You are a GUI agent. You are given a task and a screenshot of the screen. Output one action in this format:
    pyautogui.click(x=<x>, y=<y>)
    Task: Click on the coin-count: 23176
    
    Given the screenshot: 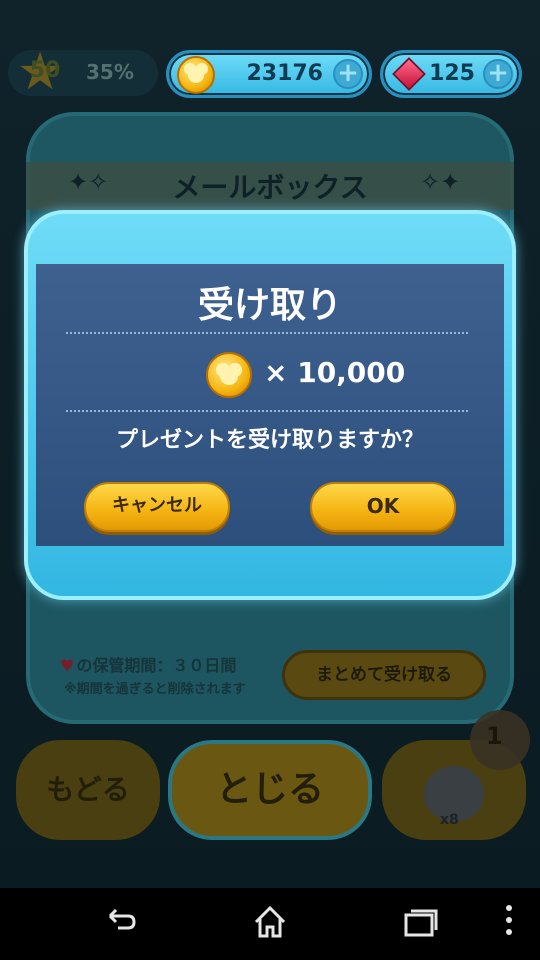 What is the action you would take?
    pyautogui.click(x=284, y=73)
    